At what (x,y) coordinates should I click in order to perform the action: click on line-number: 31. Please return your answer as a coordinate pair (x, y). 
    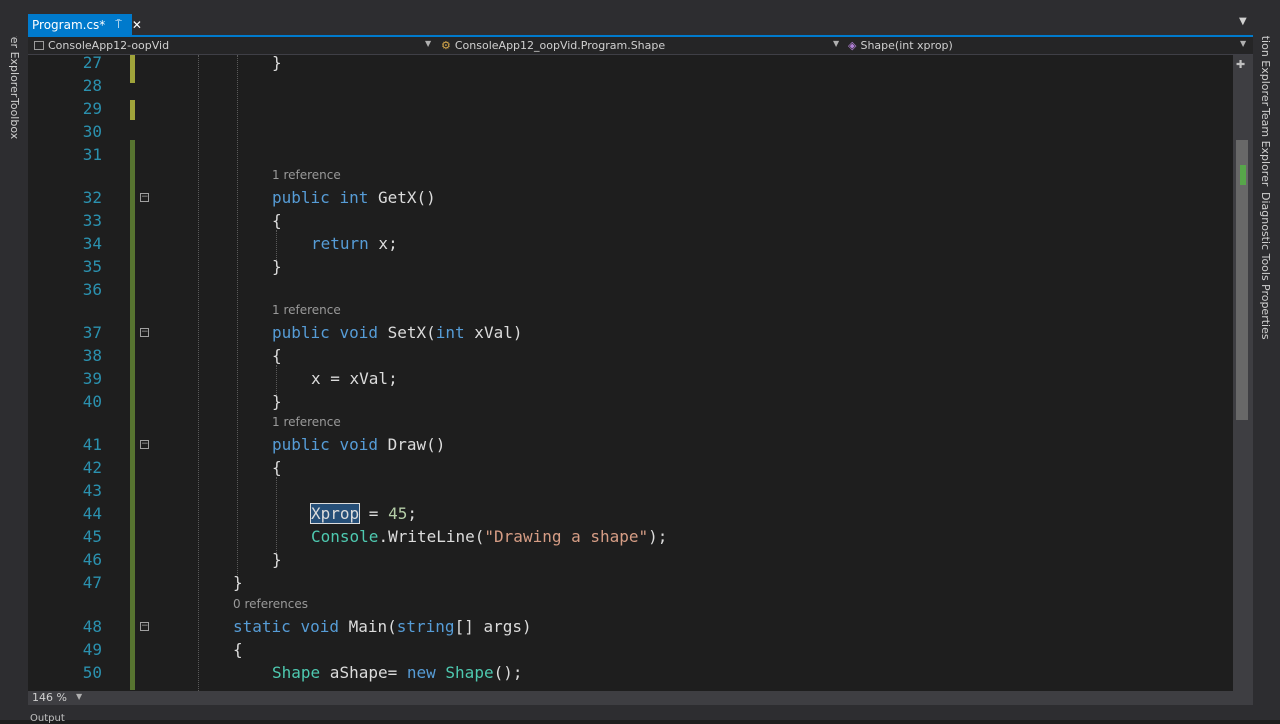
    Looking at the image, I should click on (92, 154).